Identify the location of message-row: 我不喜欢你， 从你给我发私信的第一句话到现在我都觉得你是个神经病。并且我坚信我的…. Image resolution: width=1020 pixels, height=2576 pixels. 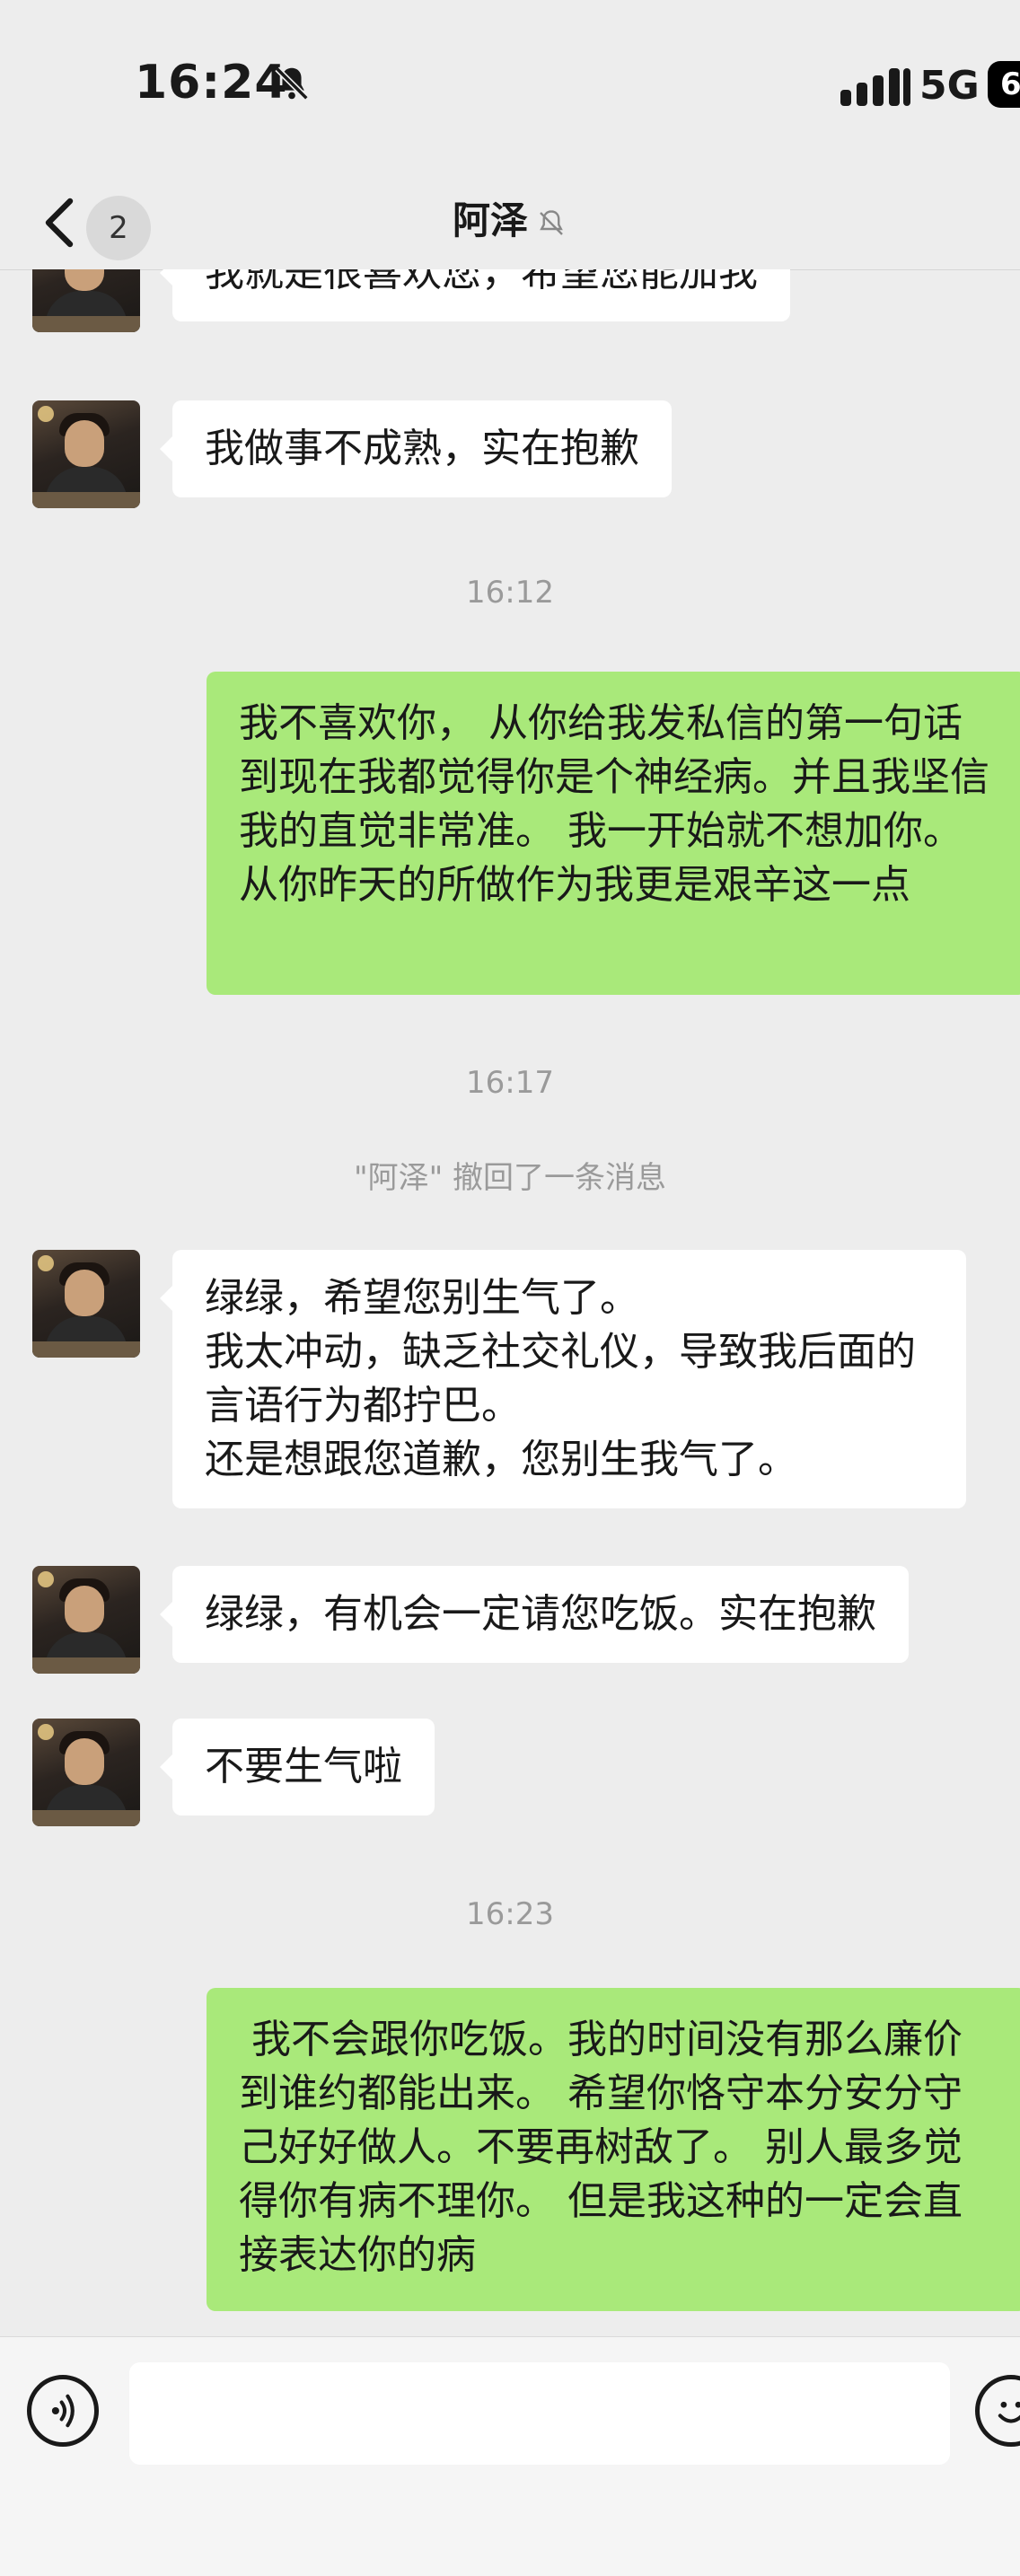
(510, 833).